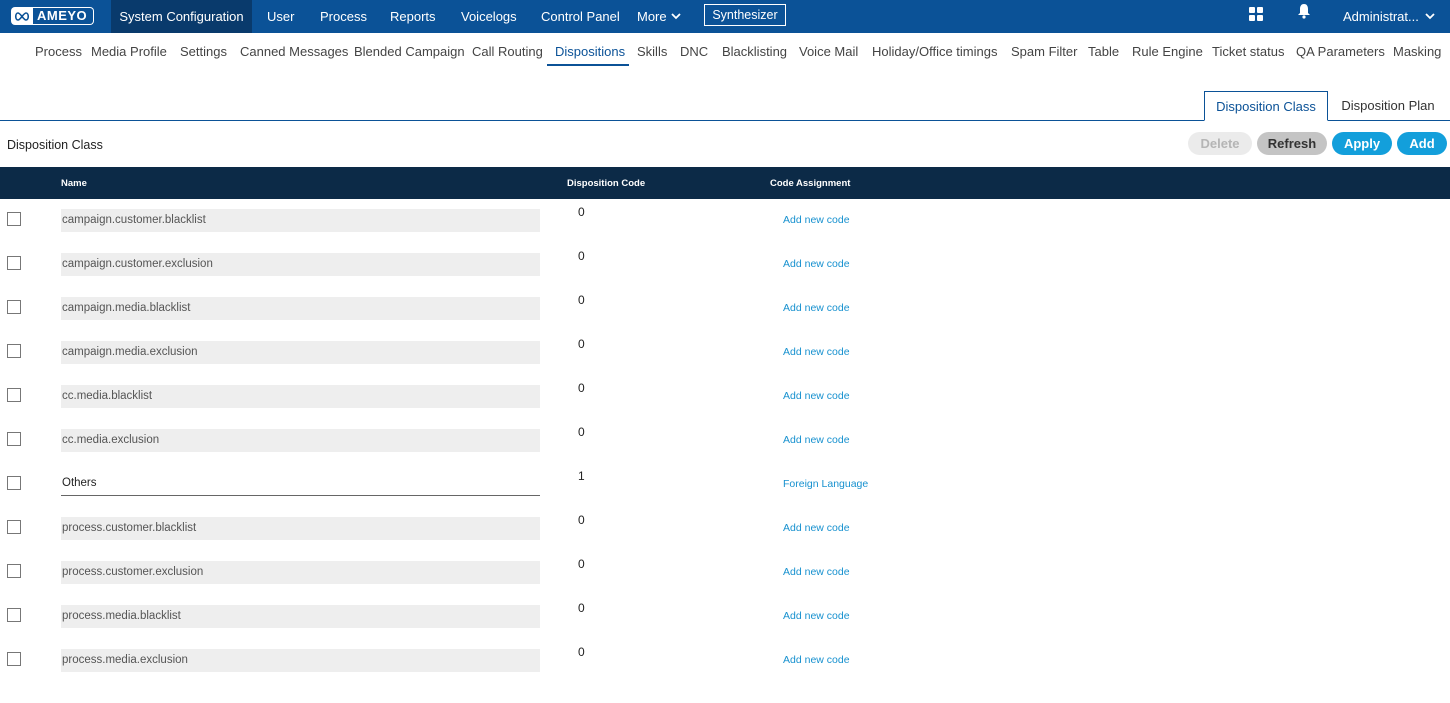  What do you see at coordinates (1256, 17) in the screenshot?
I see `apps-grid-icon` at bounding box center [1256, 17].